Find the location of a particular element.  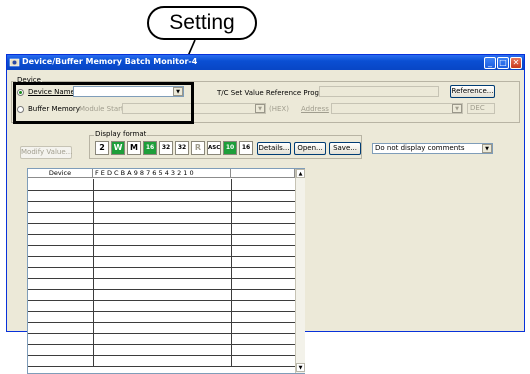

format-32bit-float-button: 32 is located at coordinates (182, 148).